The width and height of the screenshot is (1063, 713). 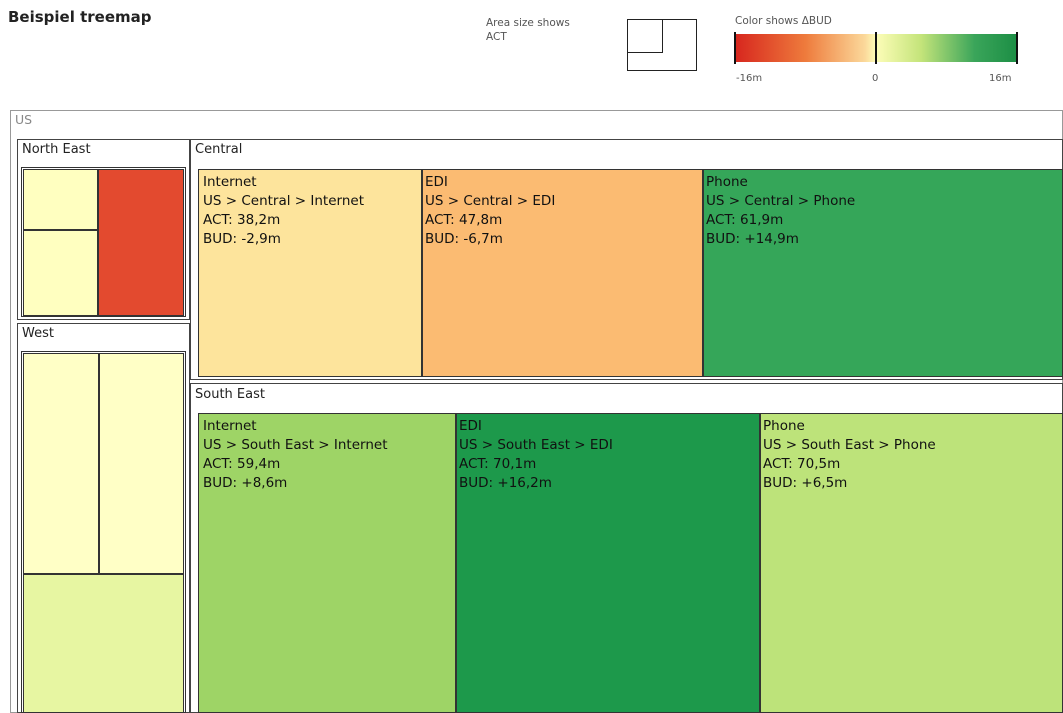 I want to click on color-scale-mid-marker, so click(x=876, y=48).